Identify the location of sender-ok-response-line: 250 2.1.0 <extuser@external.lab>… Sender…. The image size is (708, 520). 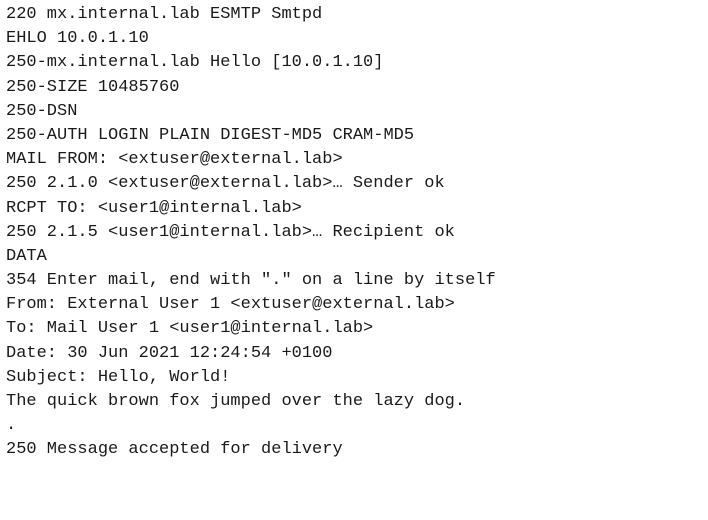
(225, 184).